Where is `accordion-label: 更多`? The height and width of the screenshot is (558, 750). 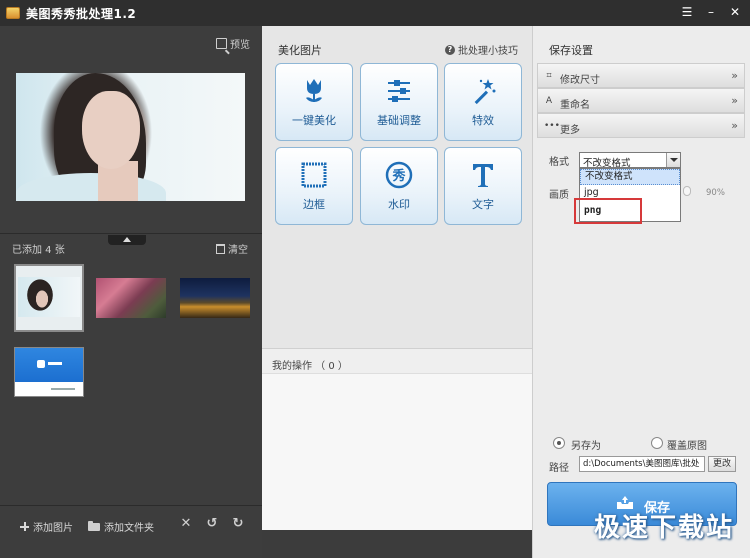
accordion-label: 更多 is located at coordinates (570, 130).